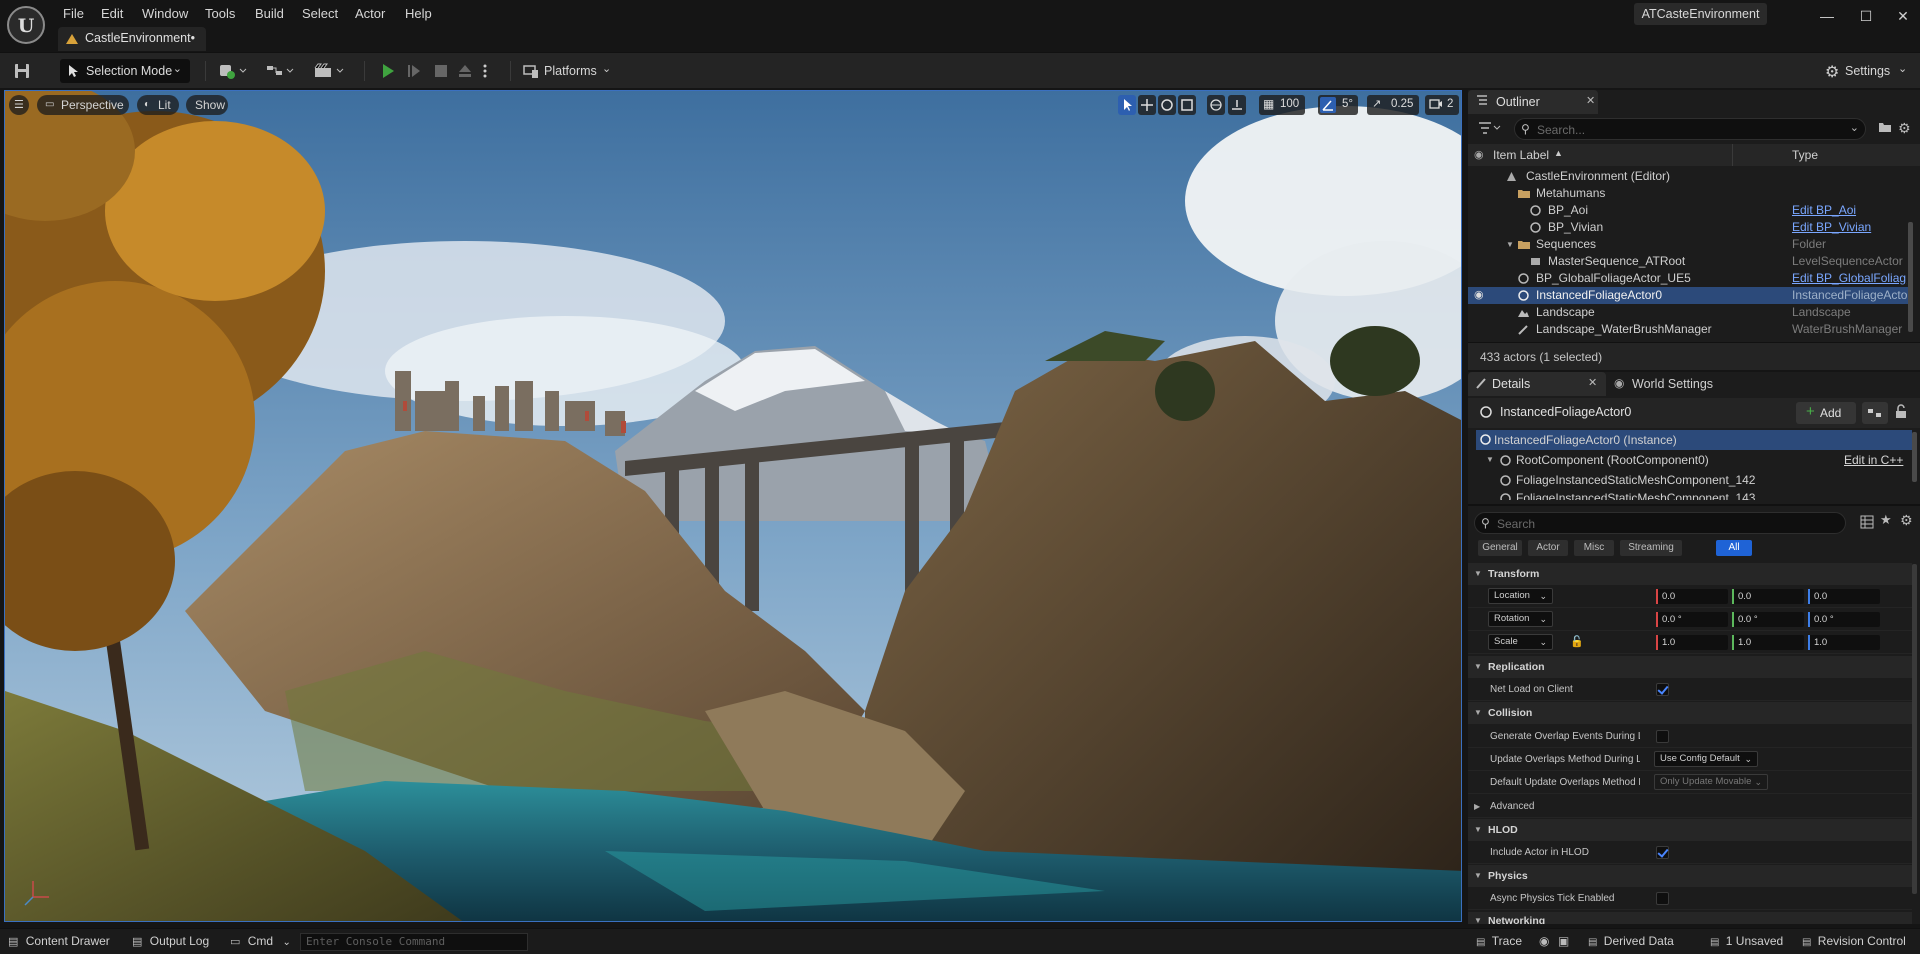 This screenshot has width=1920, height=954. Describe the element at coordinates (1662, 736) in the screenshot. I see `generate-overlap-checkbox` at that location.